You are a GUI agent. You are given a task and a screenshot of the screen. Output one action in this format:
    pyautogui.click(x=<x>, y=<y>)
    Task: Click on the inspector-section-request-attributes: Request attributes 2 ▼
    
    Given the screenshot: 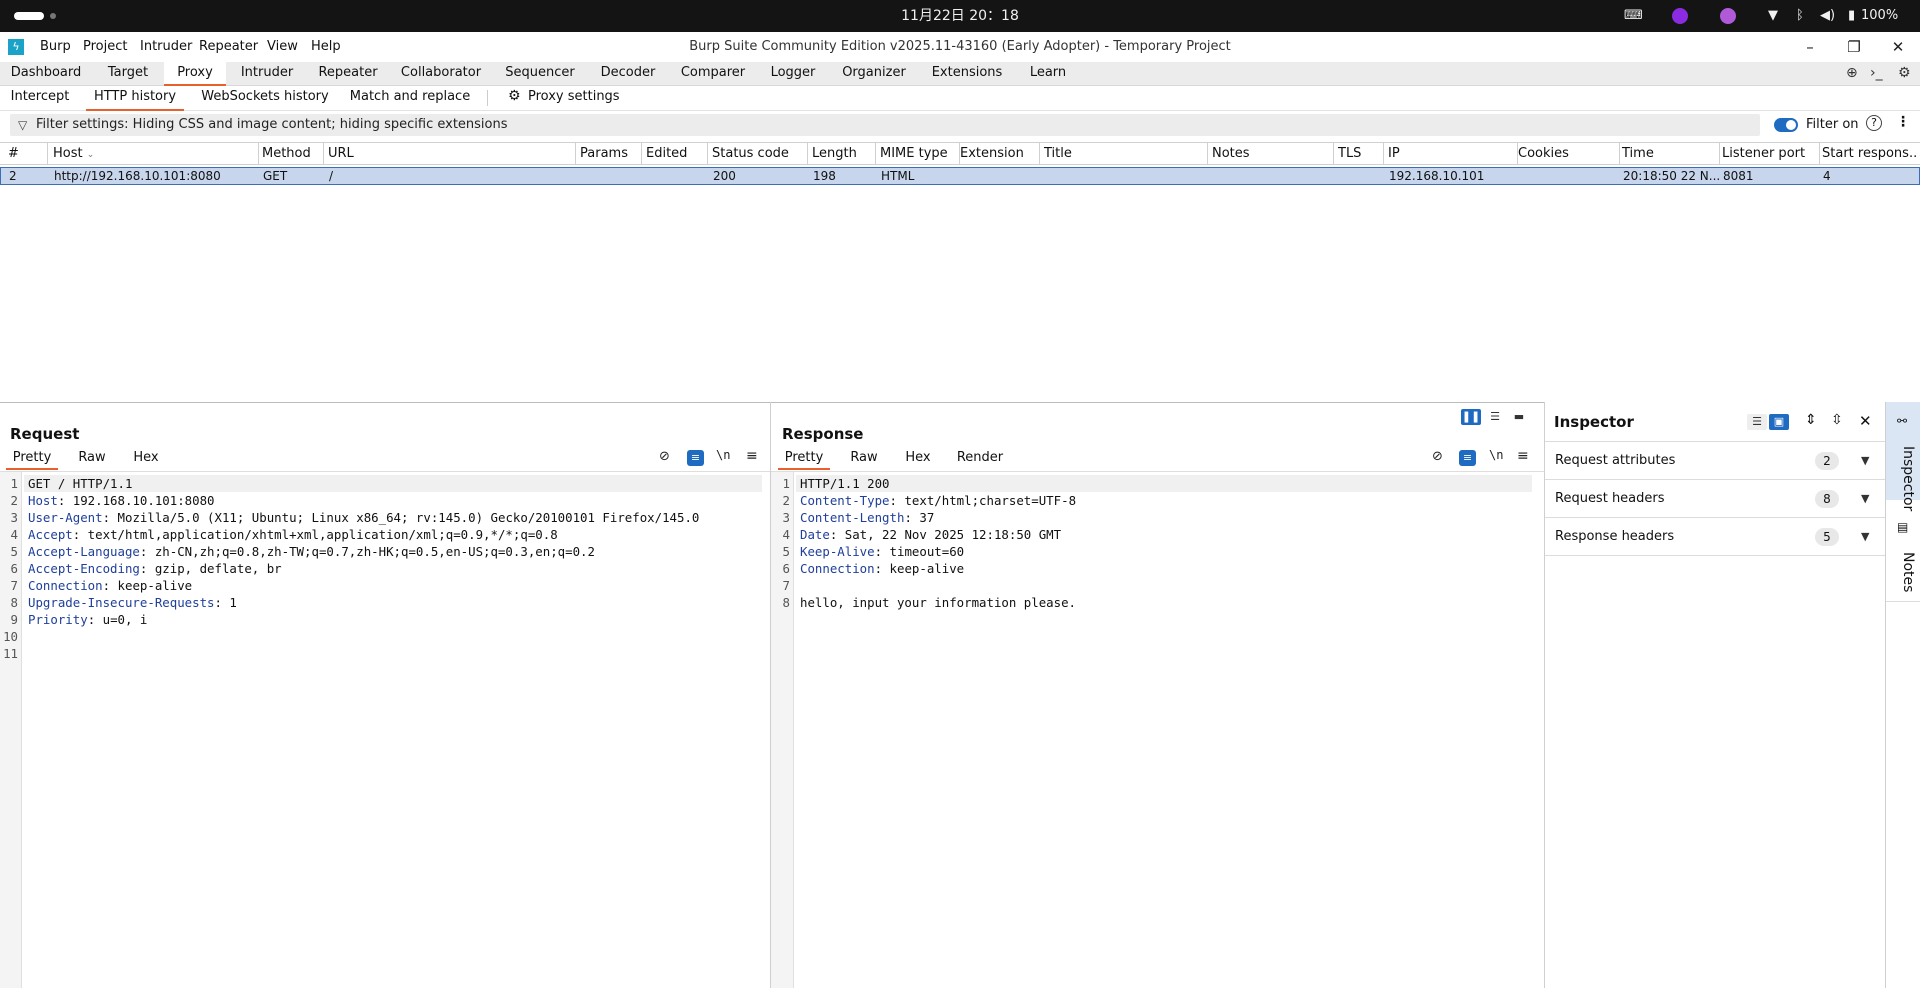 What is the action you would take?
    pyautogui.click(x=1715, y=461)
    